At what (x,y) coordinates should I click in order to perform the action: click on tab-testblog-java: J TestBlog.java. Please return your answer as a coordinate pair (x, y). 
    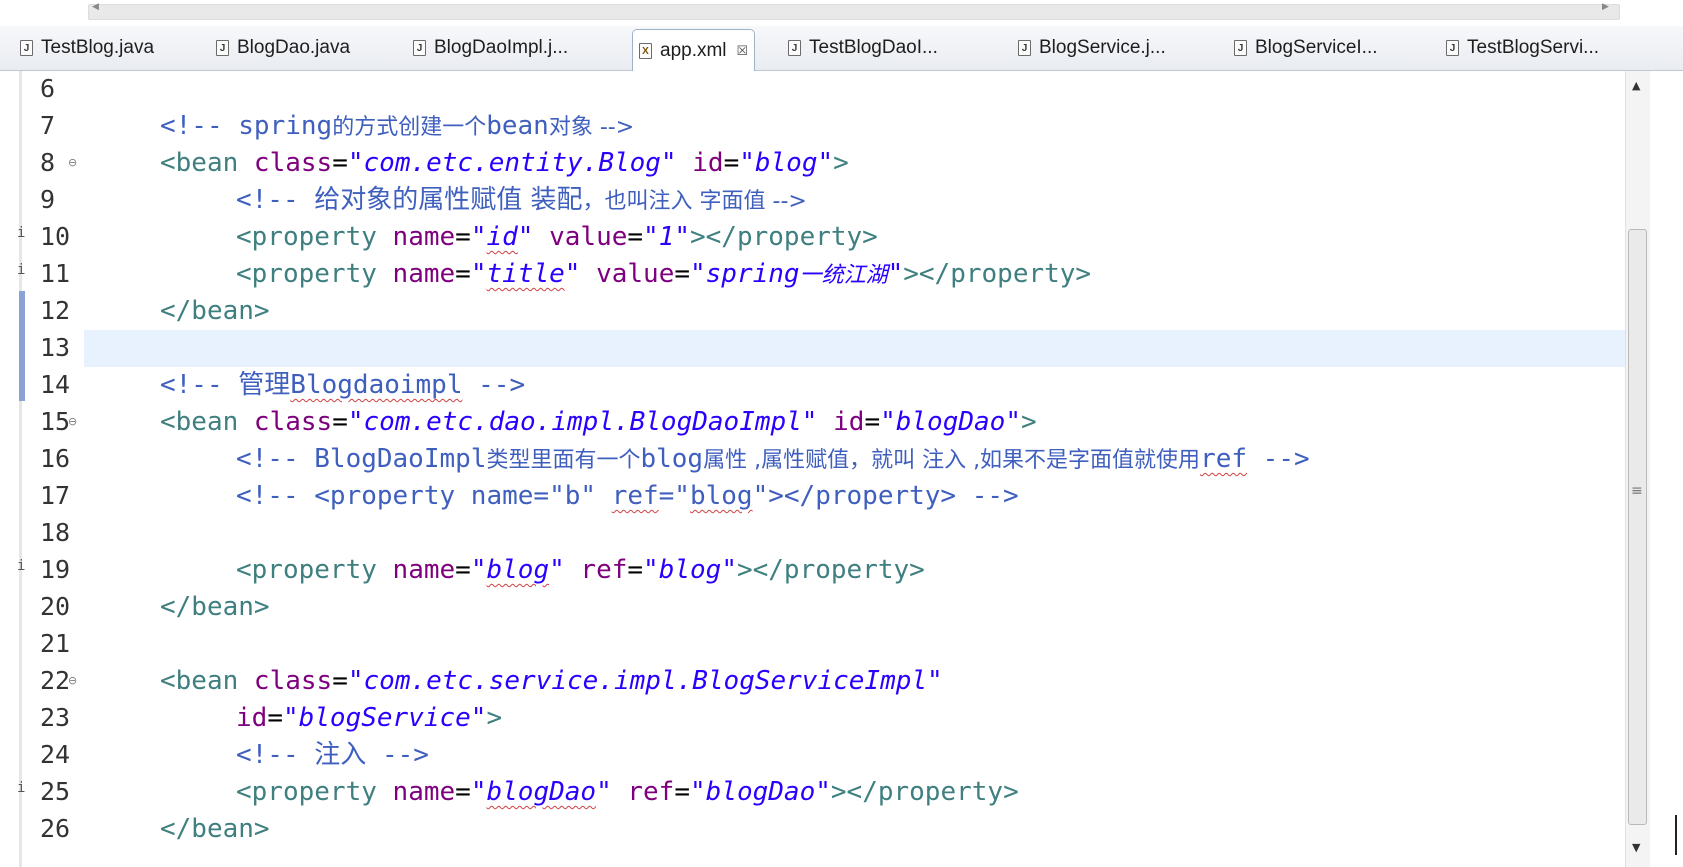
    Looking at the image, I should click on (87, 48).